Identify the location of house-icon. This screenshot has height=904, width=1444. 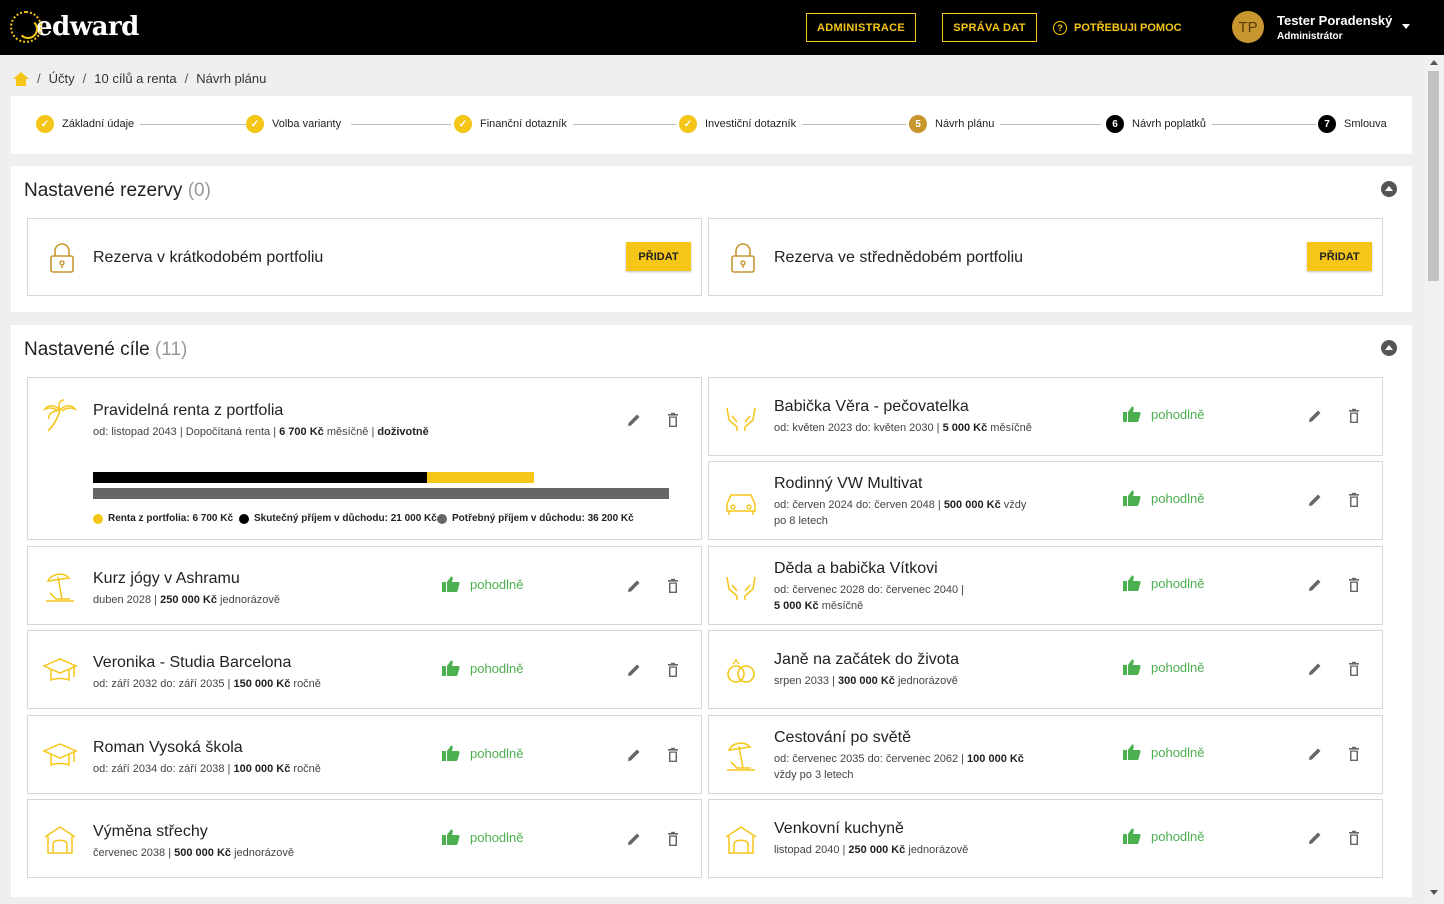
(60, 840).